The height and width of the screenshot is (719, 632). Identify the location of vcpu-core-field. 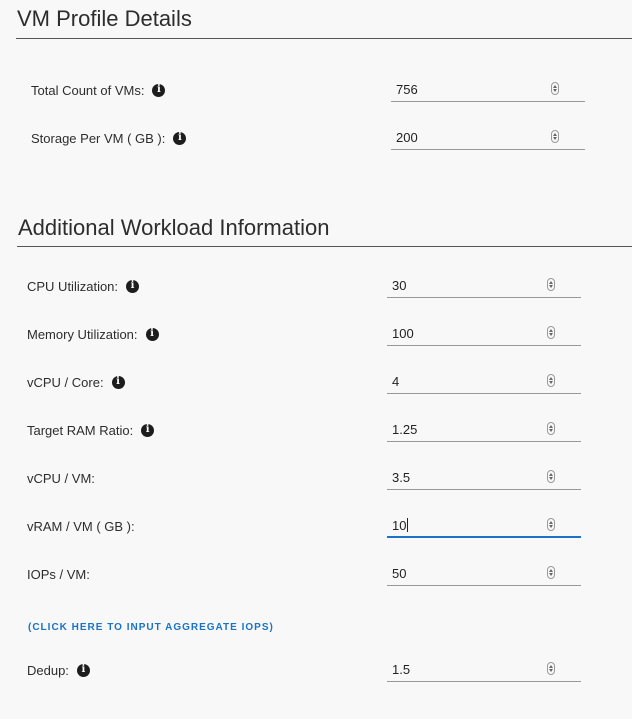
(484, 382).